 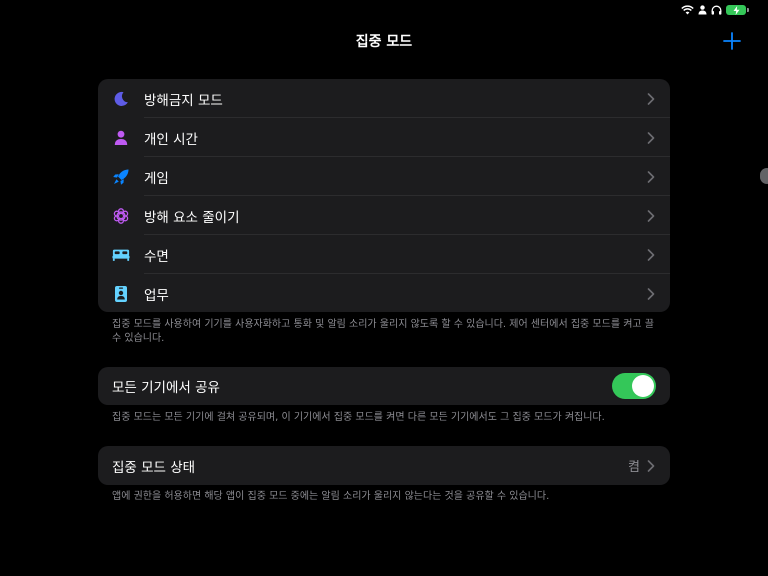 I want to click on share-across-devices-row: 모든 기기에서 공유, so click(x=384, y=386).